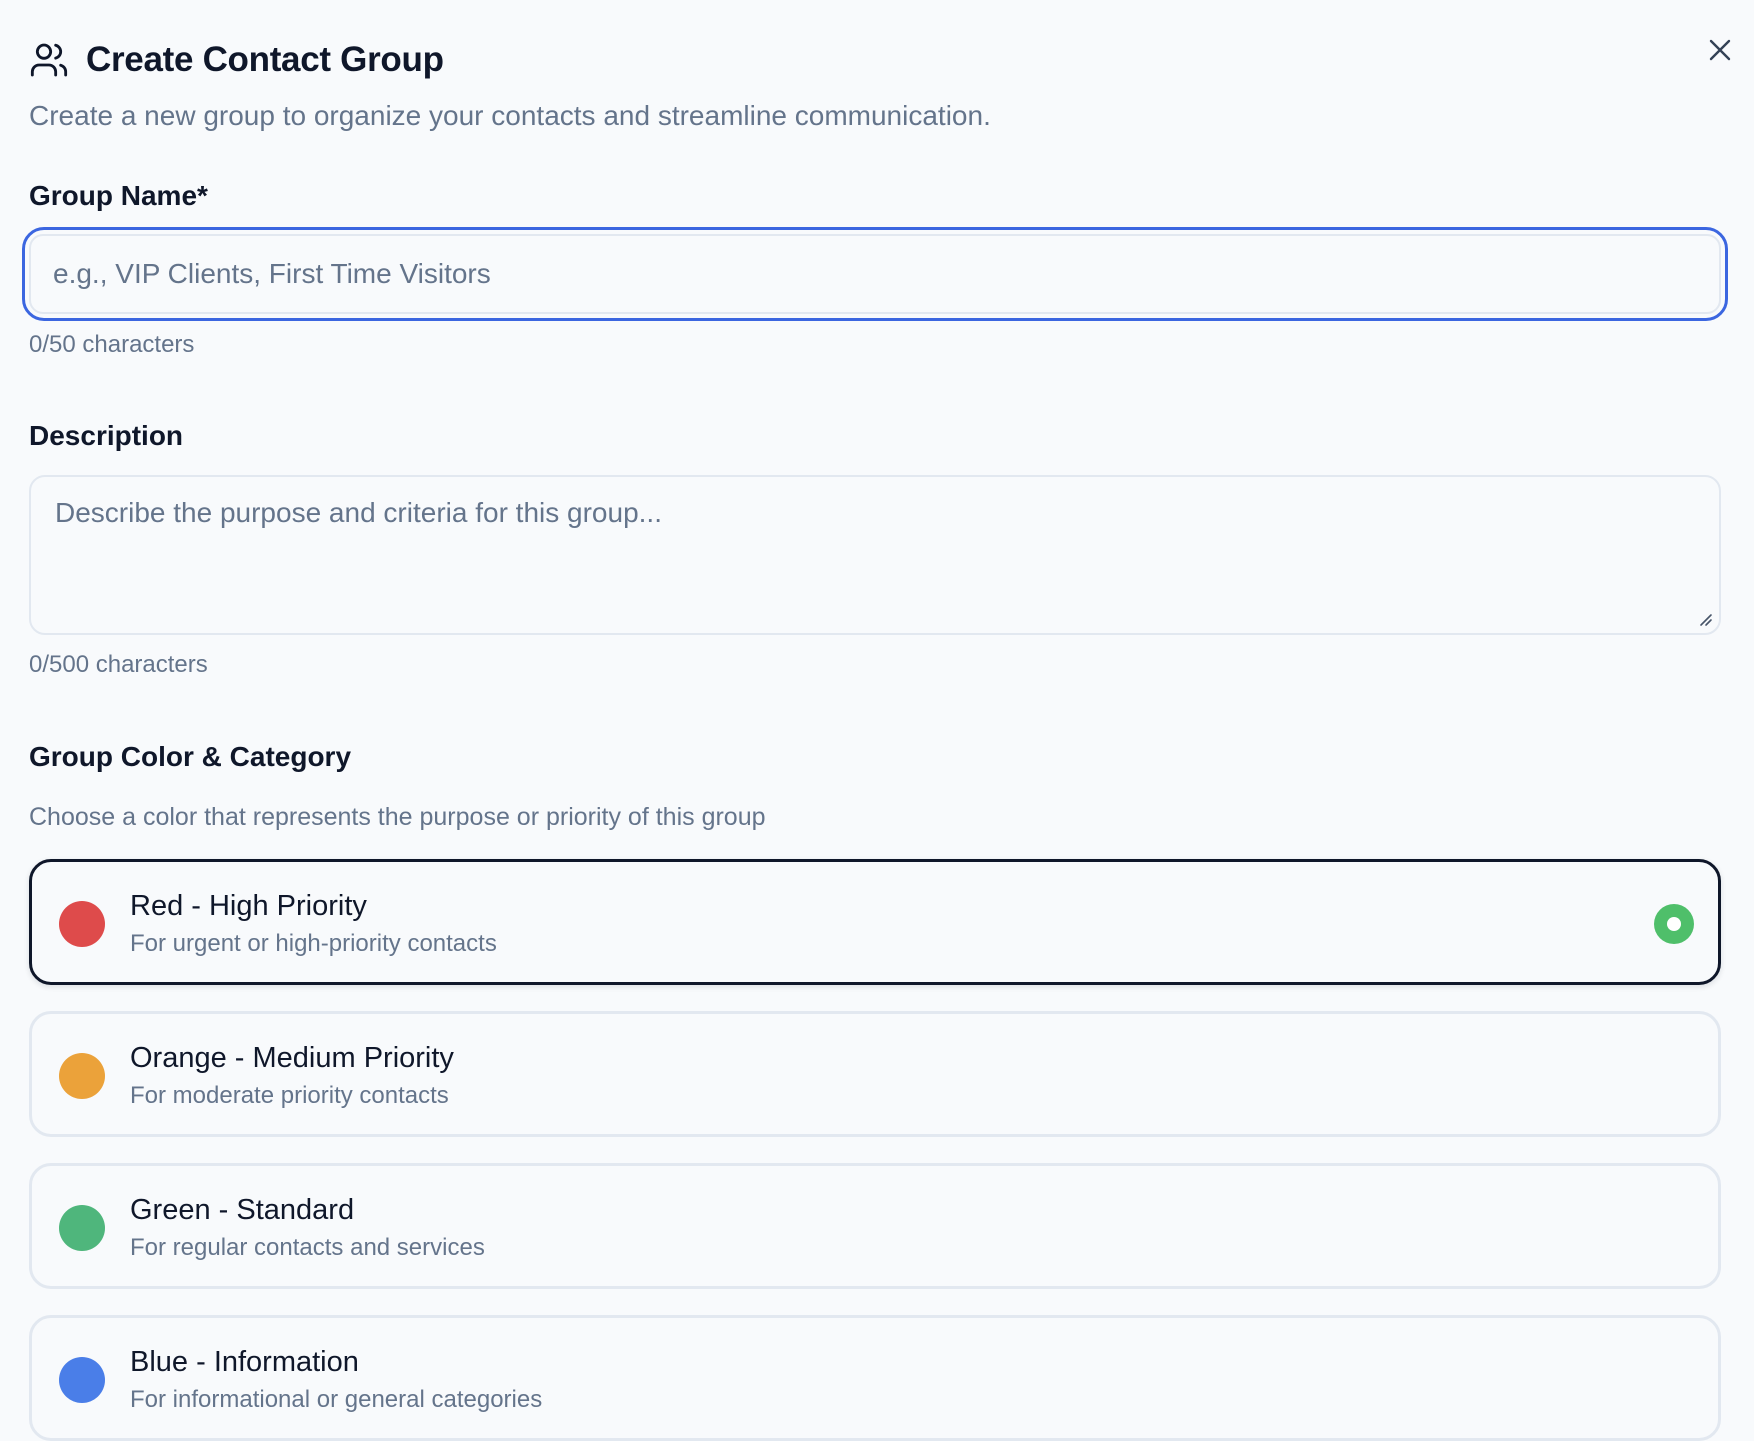 This screenshot has height=1441, width=1754. What do you see at coordinates (106, 435) in the screenshot?
I see `description-label: Description` at bounding box center [106, 435].